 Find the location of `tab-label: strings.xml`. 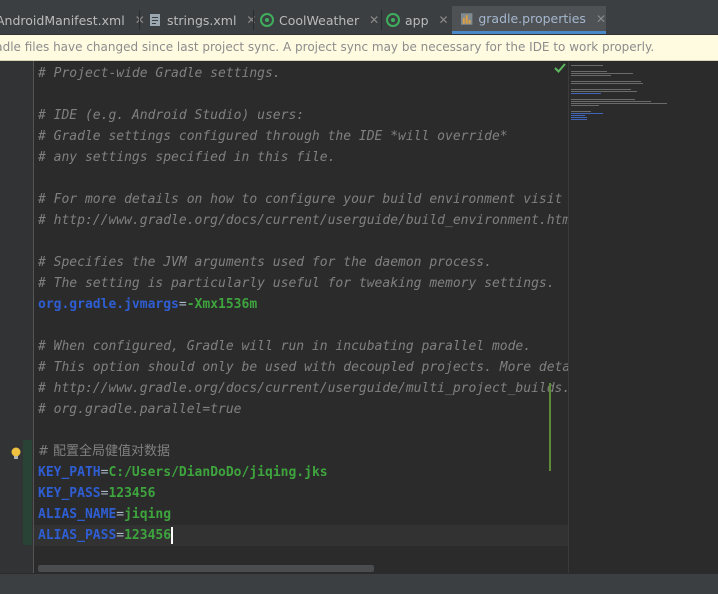

tab-label: strings.xml is located at coordinates (202, 20).